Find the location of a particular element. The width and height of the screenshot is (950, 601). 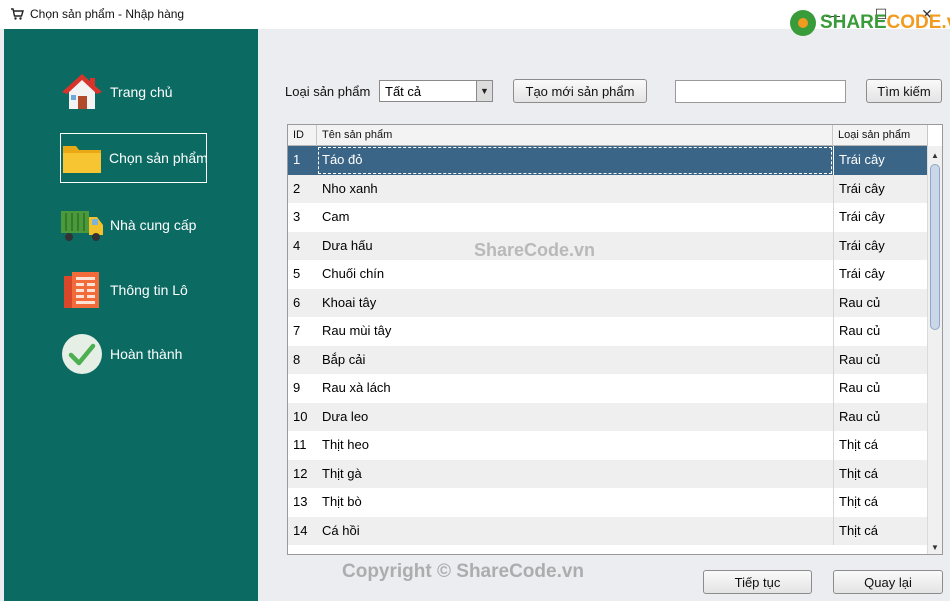

cell-name: Cam is located at coordinates (336, 216).